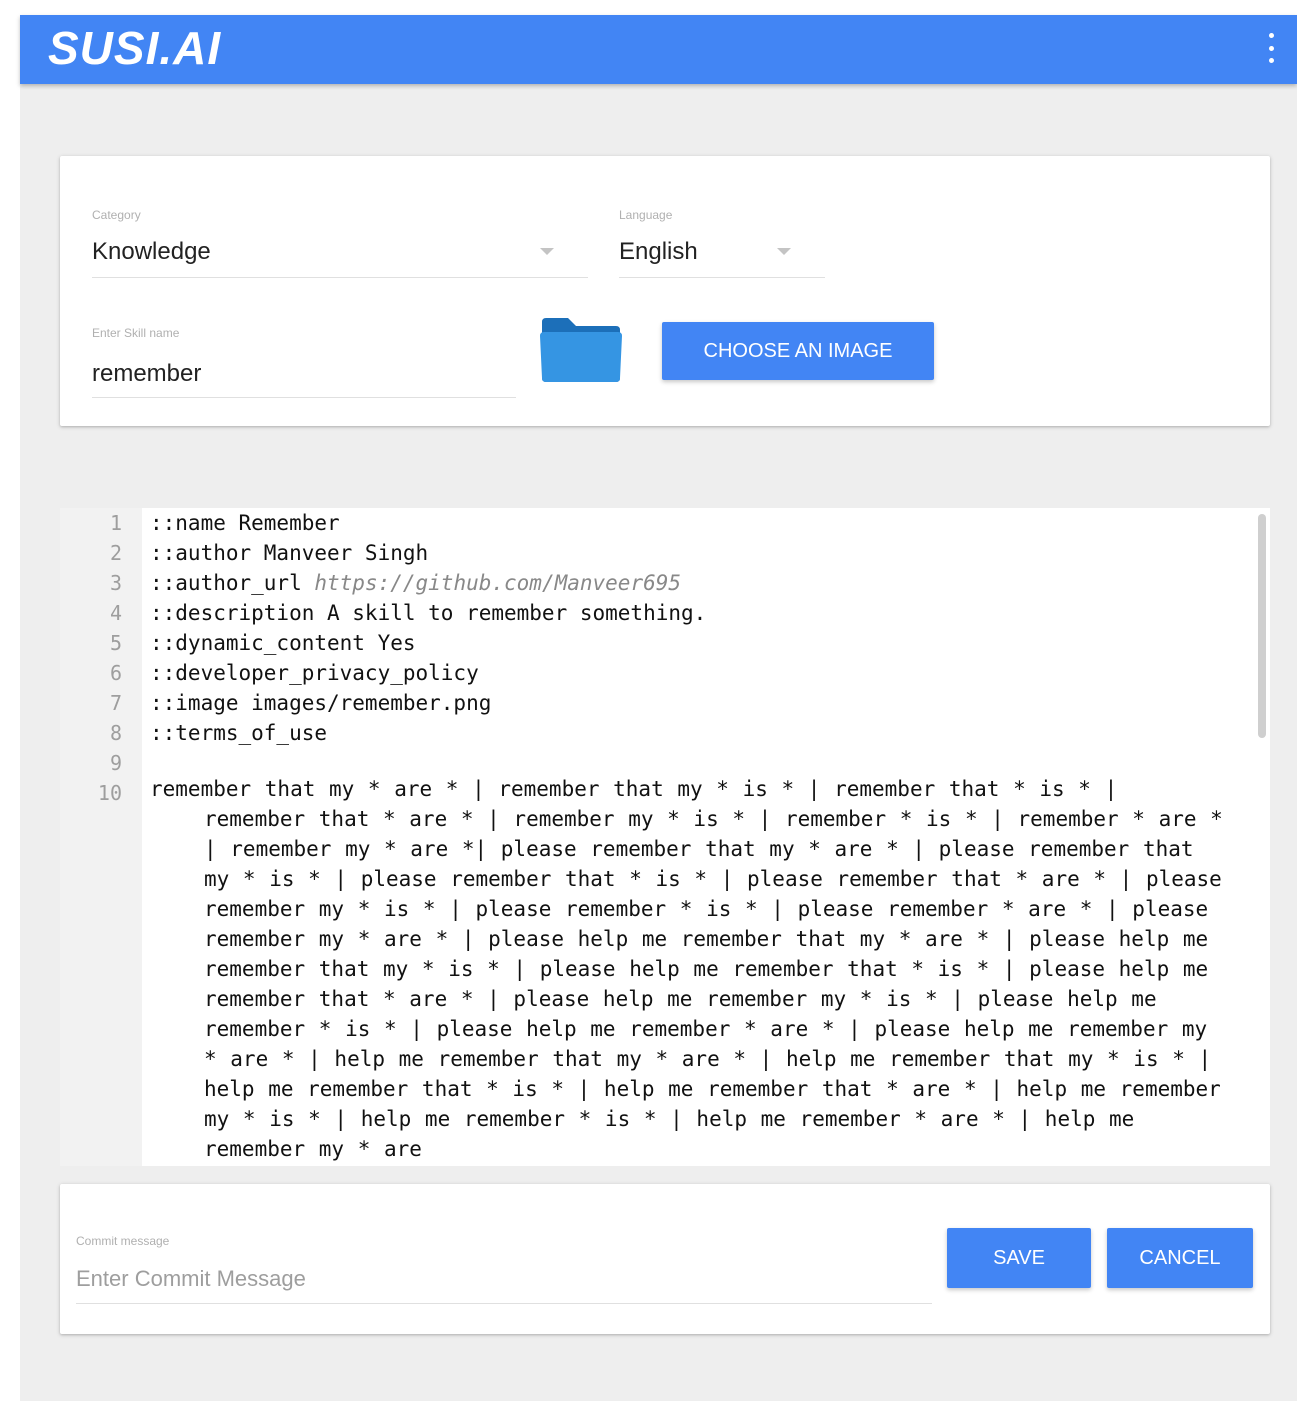 Image resolution: width=1297 pixels, height=1401 pixels. What do you see at coordinates (1180, 1258) in the screenshot?
I see `cancel-button: CANCEL` at bounding box center [1180, 1258].